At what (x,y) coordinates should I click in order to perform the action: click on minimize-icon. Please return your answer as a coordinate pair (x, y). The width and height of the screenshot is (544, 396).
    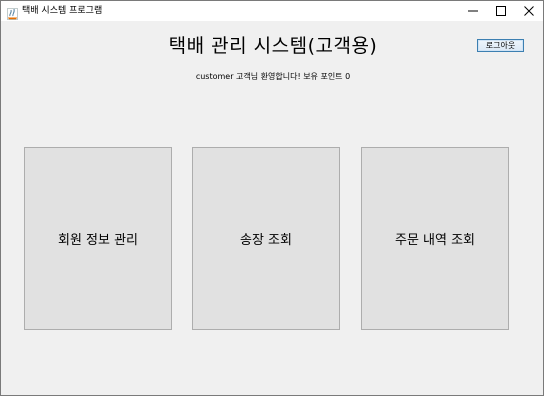
    Looking at the image, I should click on (473, 11).